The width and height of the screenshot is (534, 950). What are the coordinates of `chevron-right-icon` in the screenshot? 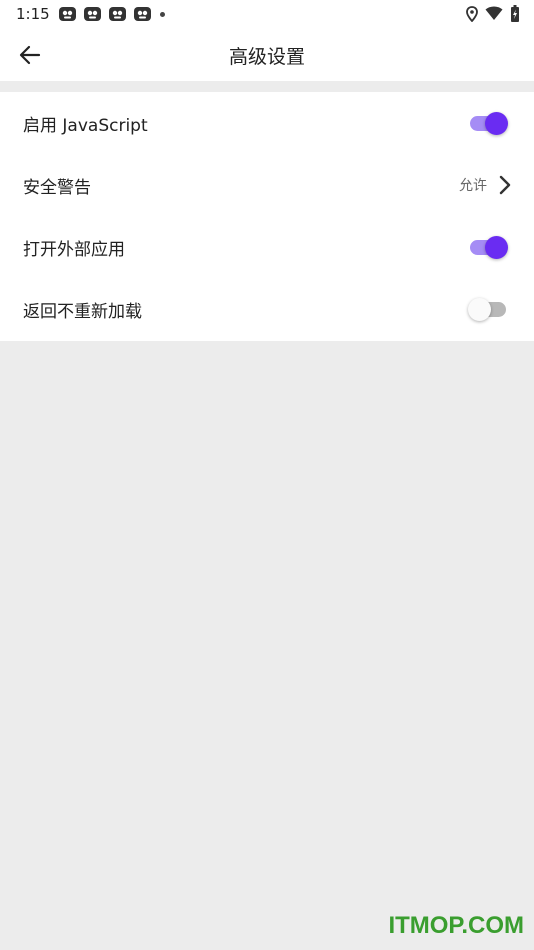 It's located at (505, 185).